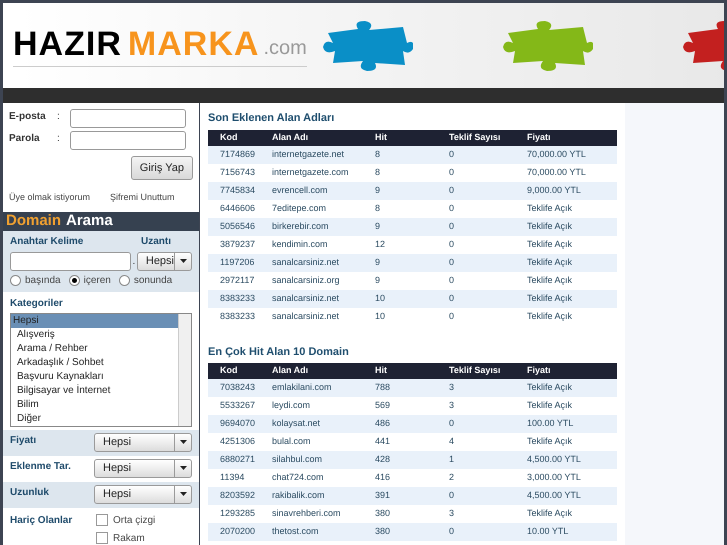  Describe the element at coordinates (412, 299) in the screenshot. I see `table-row: 8383233 sanalcarsiniz.net 10 0 Teklife Açık` at that location.